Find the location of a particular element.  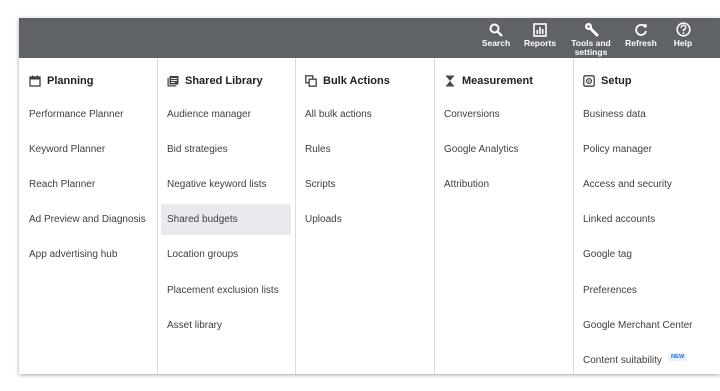

column-title: Bulk Actions is located at coordinates (356, 81).